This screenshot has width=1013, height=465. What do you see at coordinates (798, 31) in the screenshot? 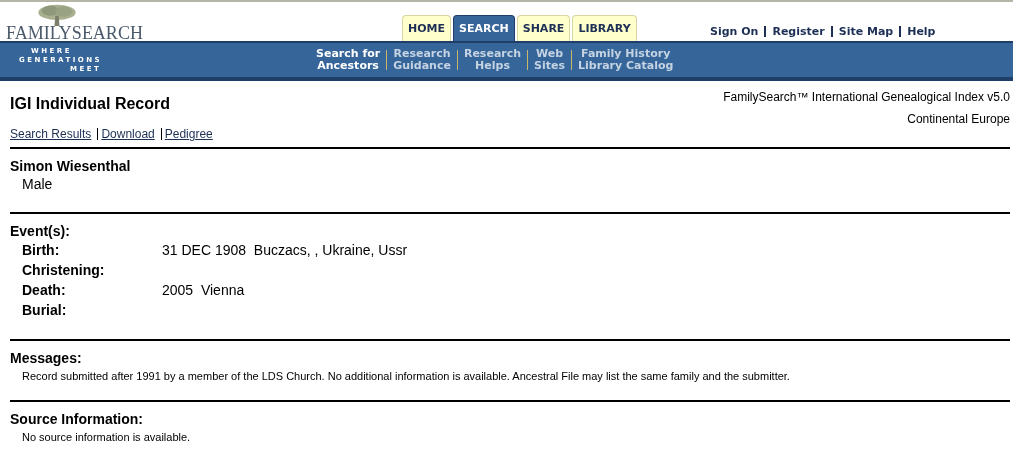
I see `account-link: Register` at bounding box center [798, 31].